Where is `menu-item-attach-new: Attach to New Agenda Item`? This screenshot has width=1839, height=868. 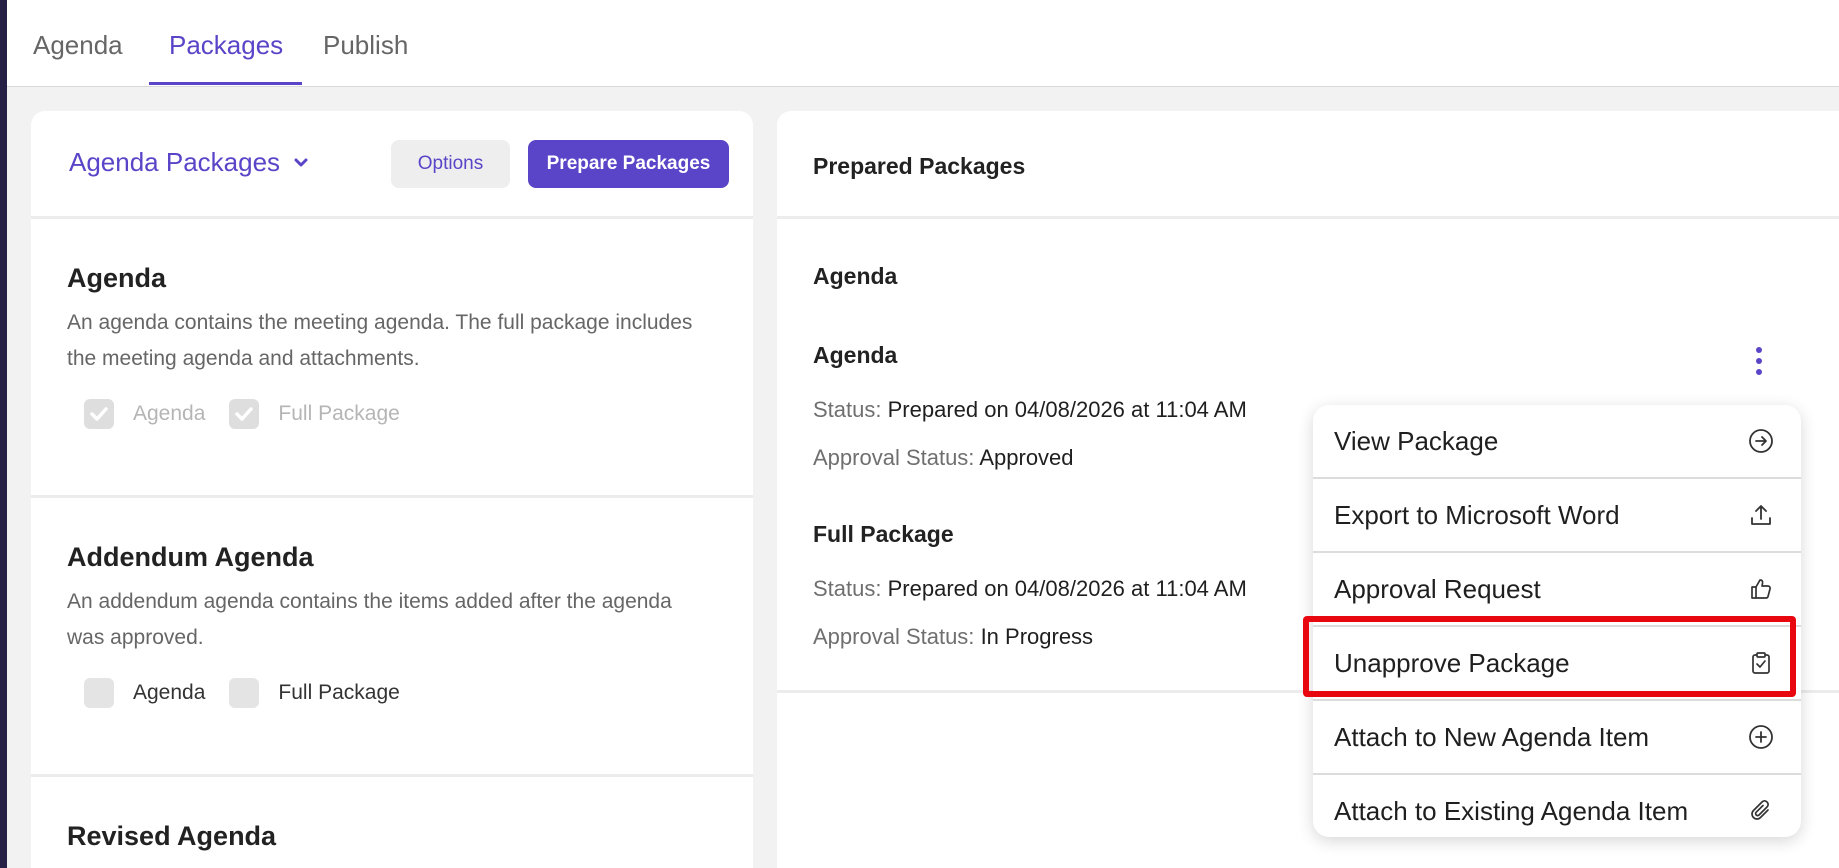
menu-item-attach-new: Attach to New Agenda Item is located at coordinates (1557, 737).